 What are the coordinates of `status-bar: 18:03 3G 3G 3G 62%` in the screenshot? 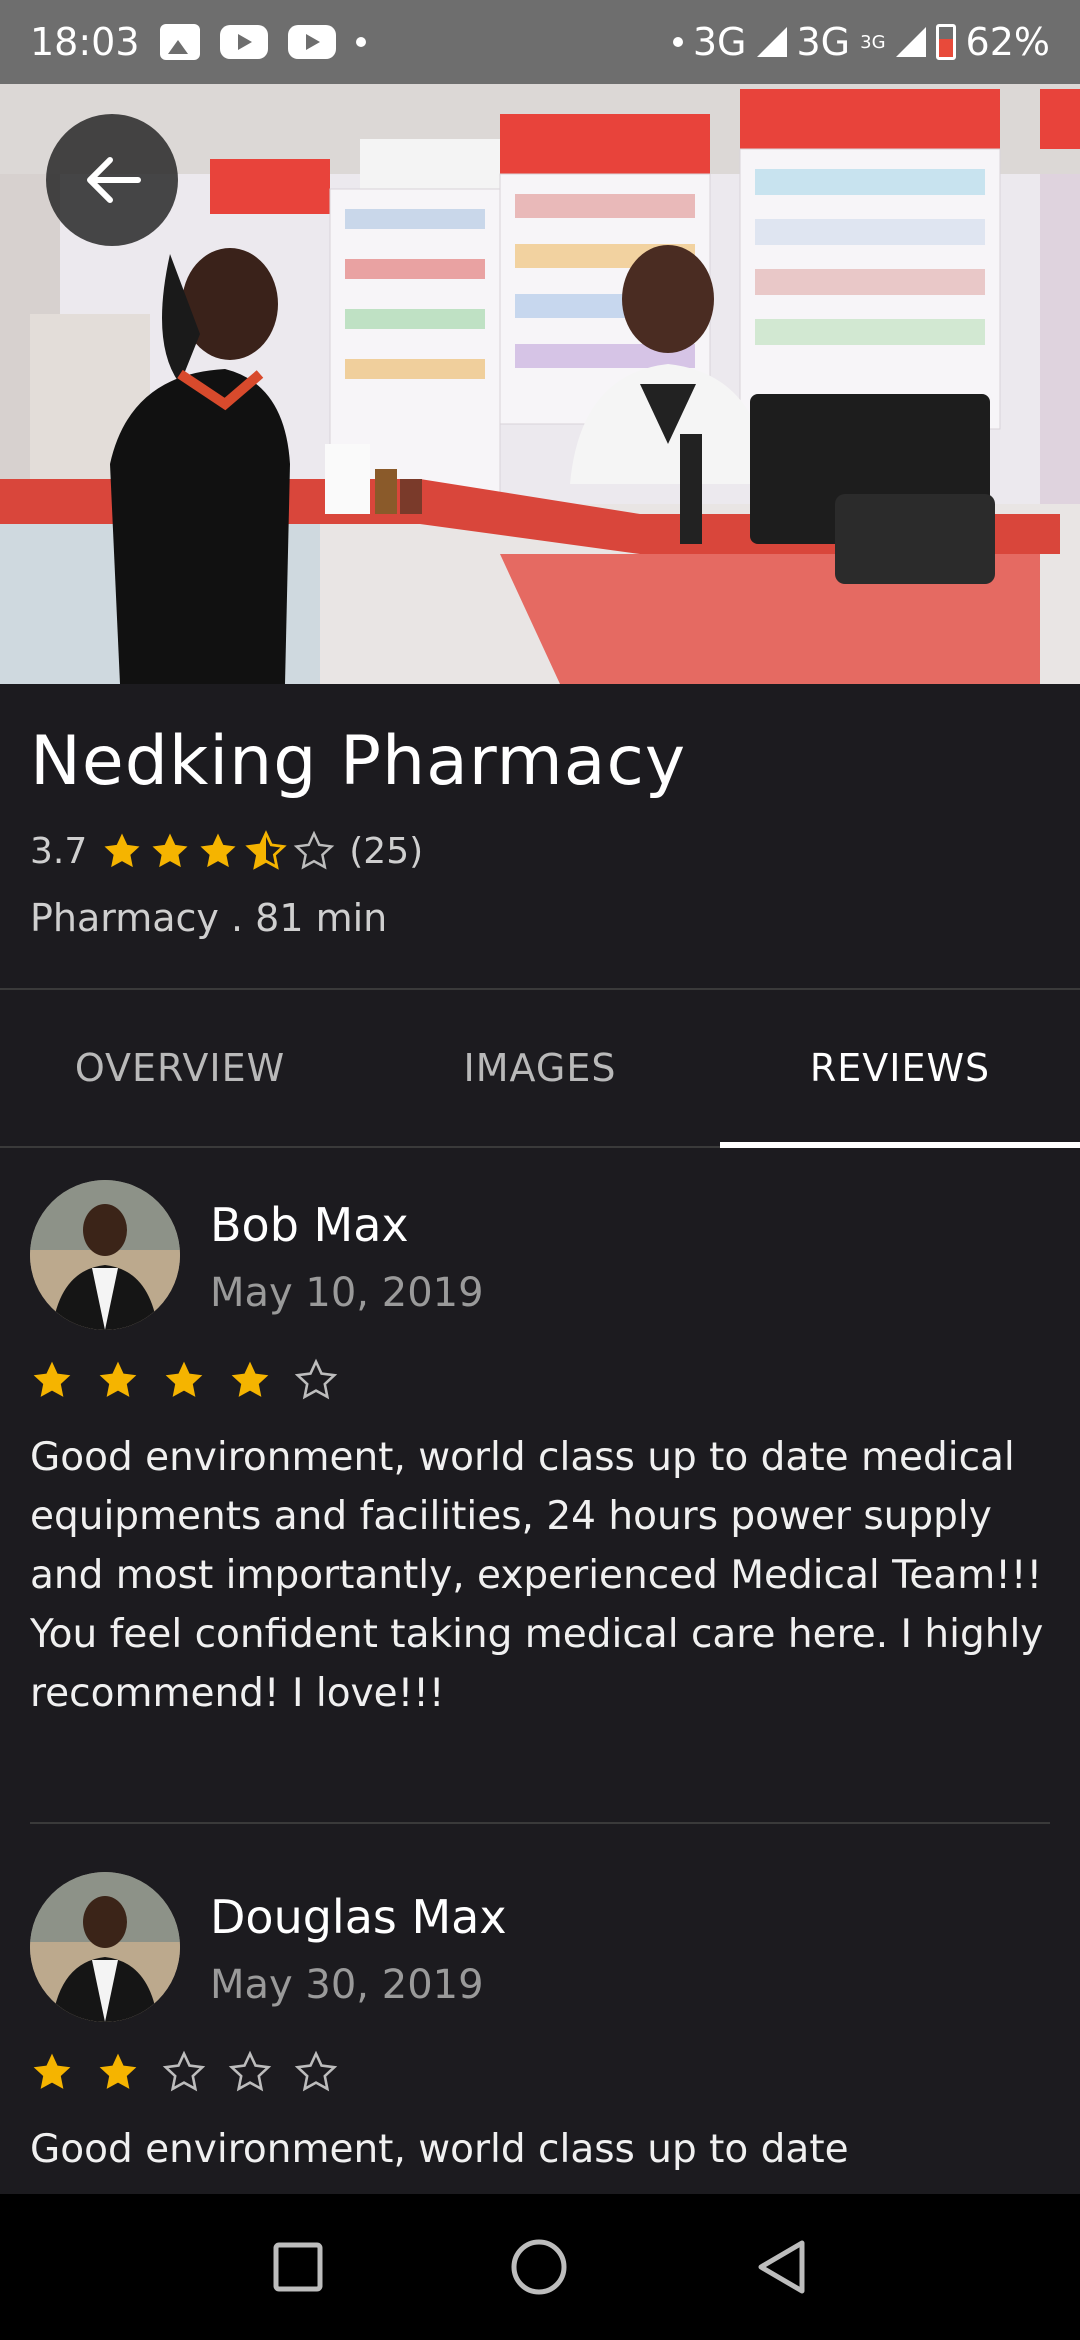 It's located at (540, 42).